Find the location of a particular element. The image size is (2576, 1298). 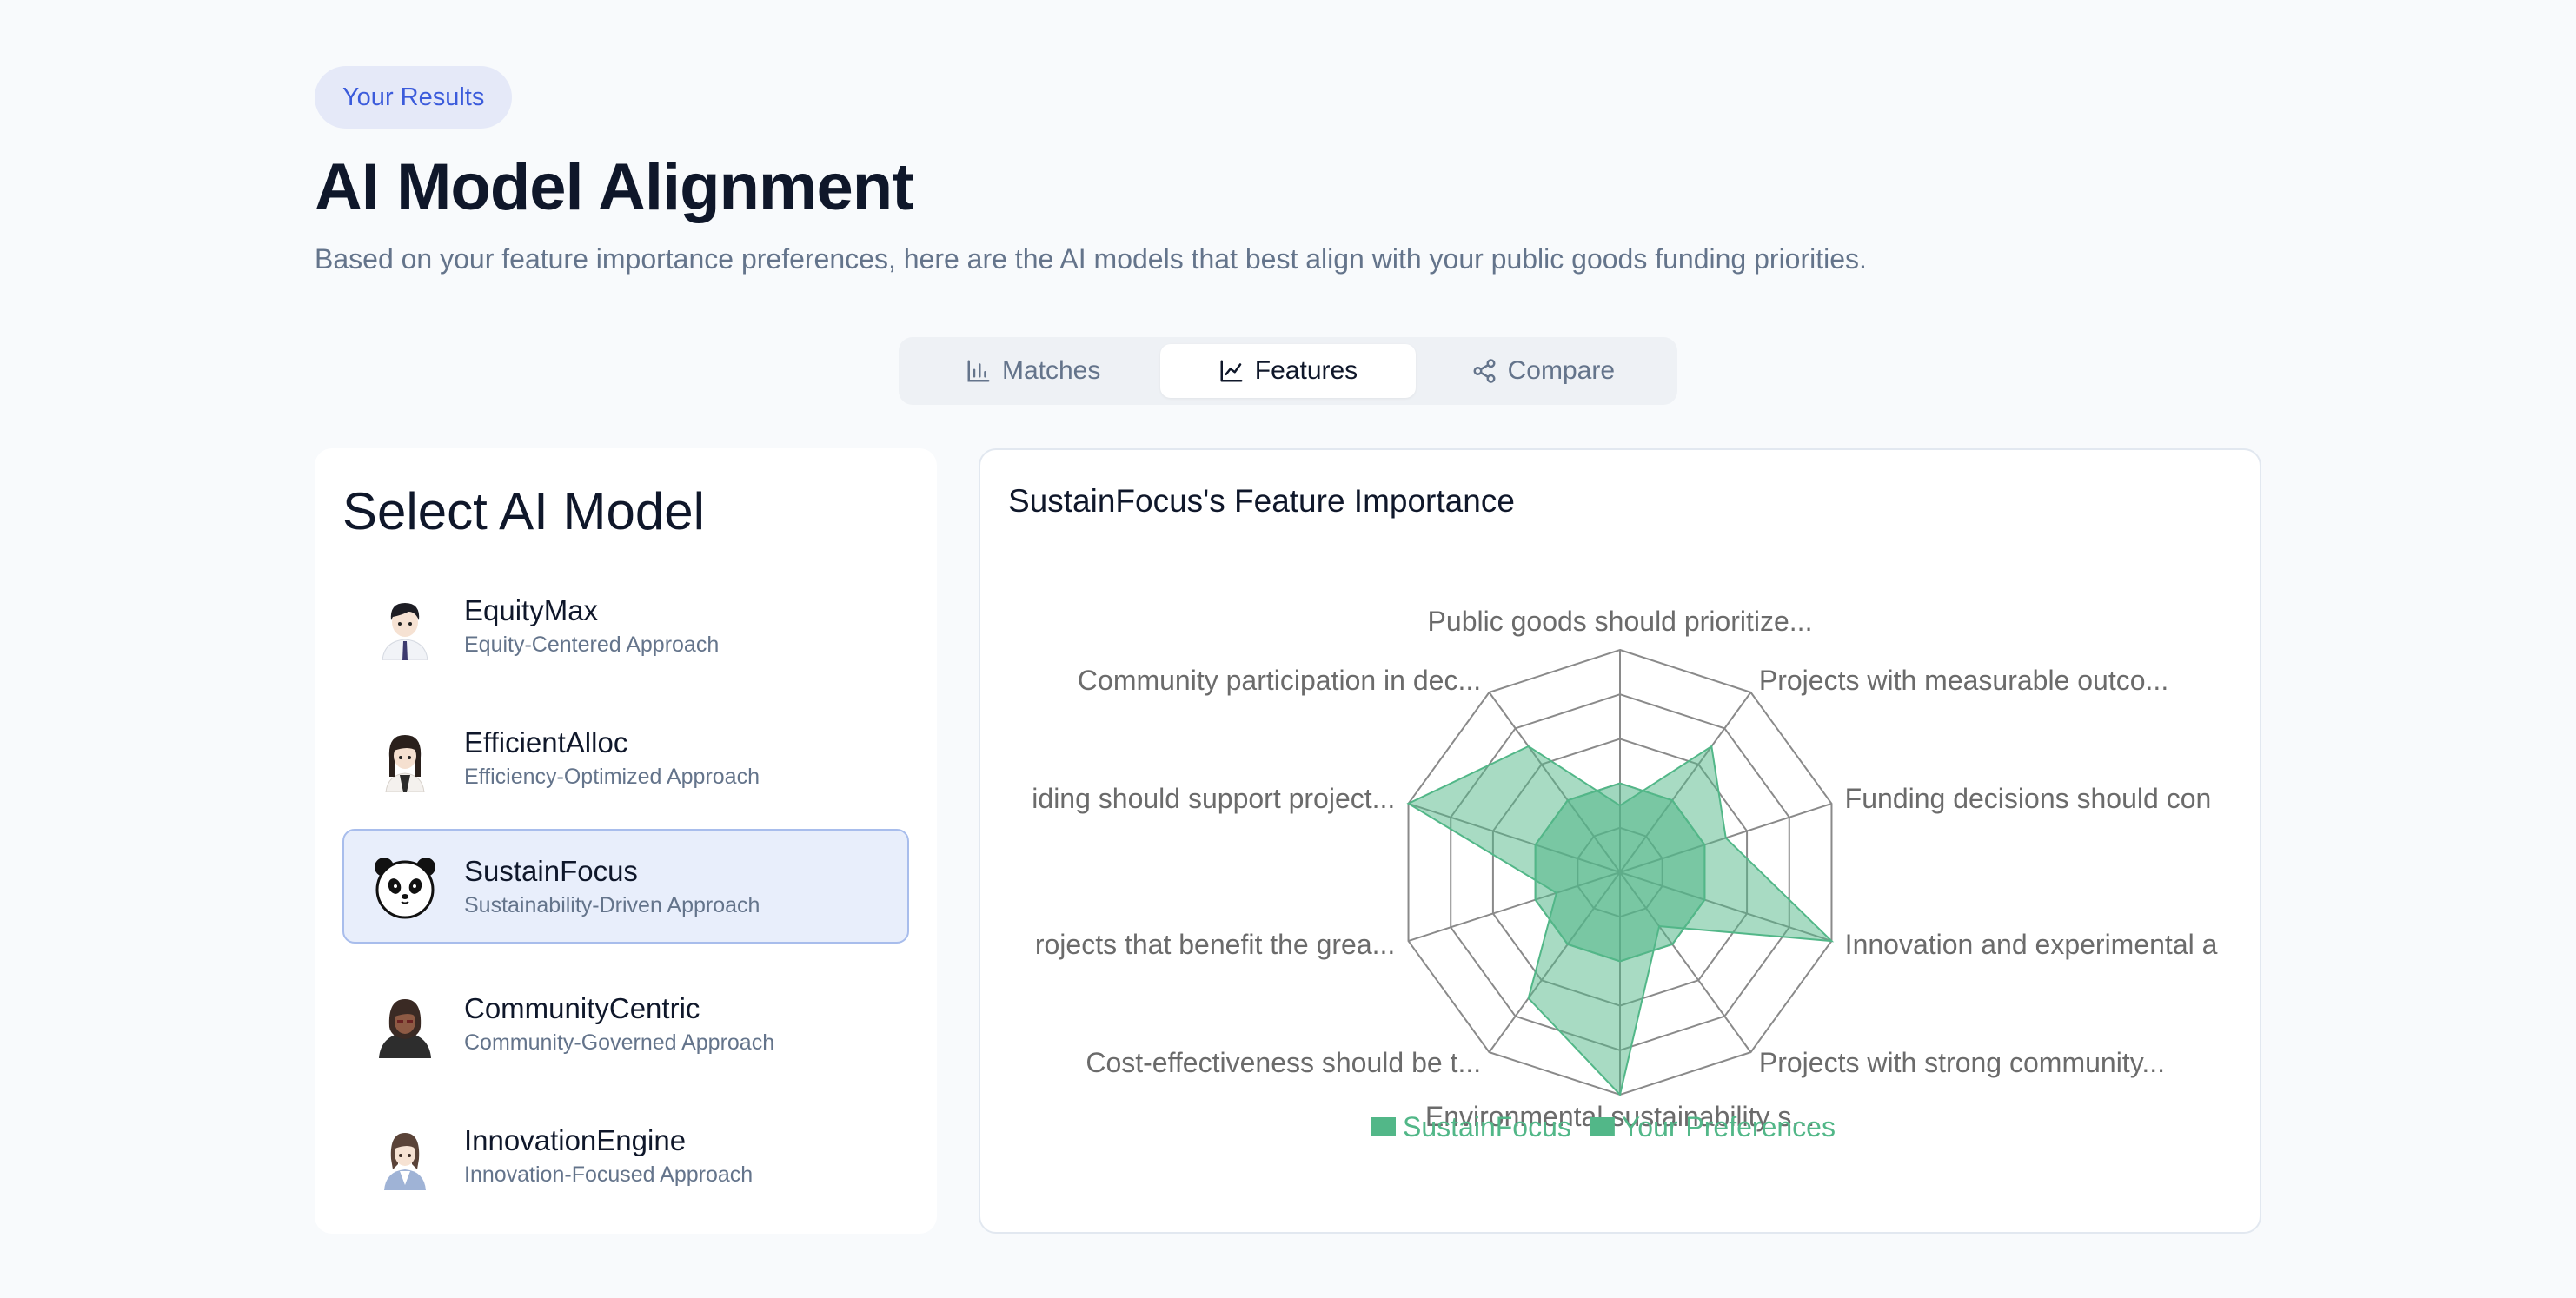

model-description: Equity-Centered Approach is located at coordinates (592, 645).